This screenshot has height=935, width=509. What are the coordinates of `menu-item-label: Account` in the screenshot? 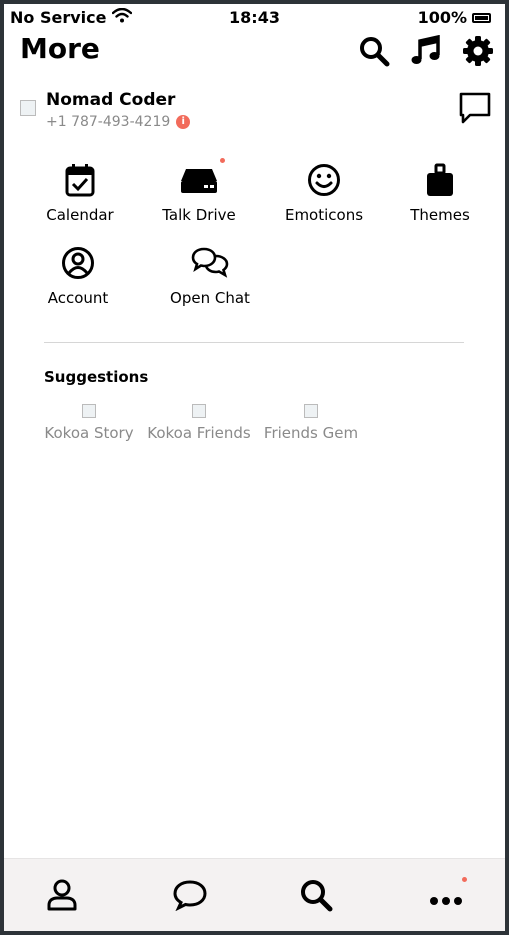 It's located at (78, 298).